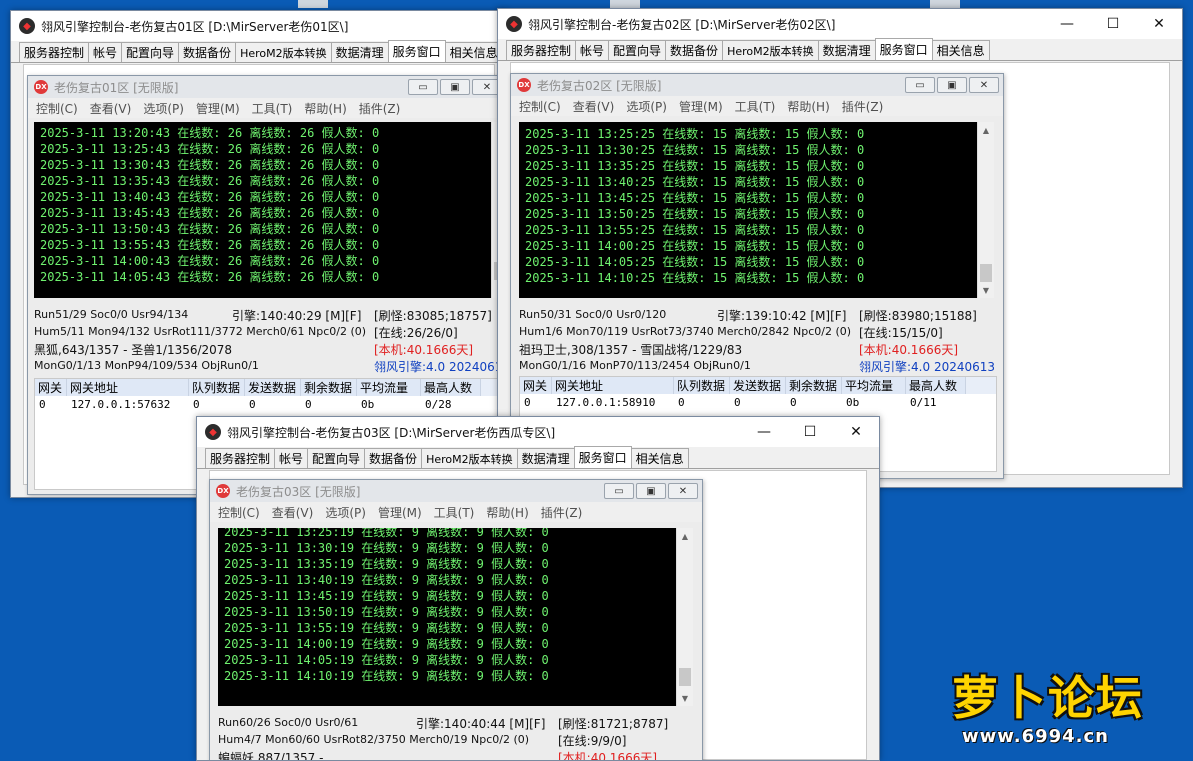 The width and height of the screenshot is (1193, 761). Describe the element at coordinates (757, 85) in the screenshot. I see `server-titlebar: DX 老伤复古02区 [无限版] ▭ ▣ ✕` at that location.